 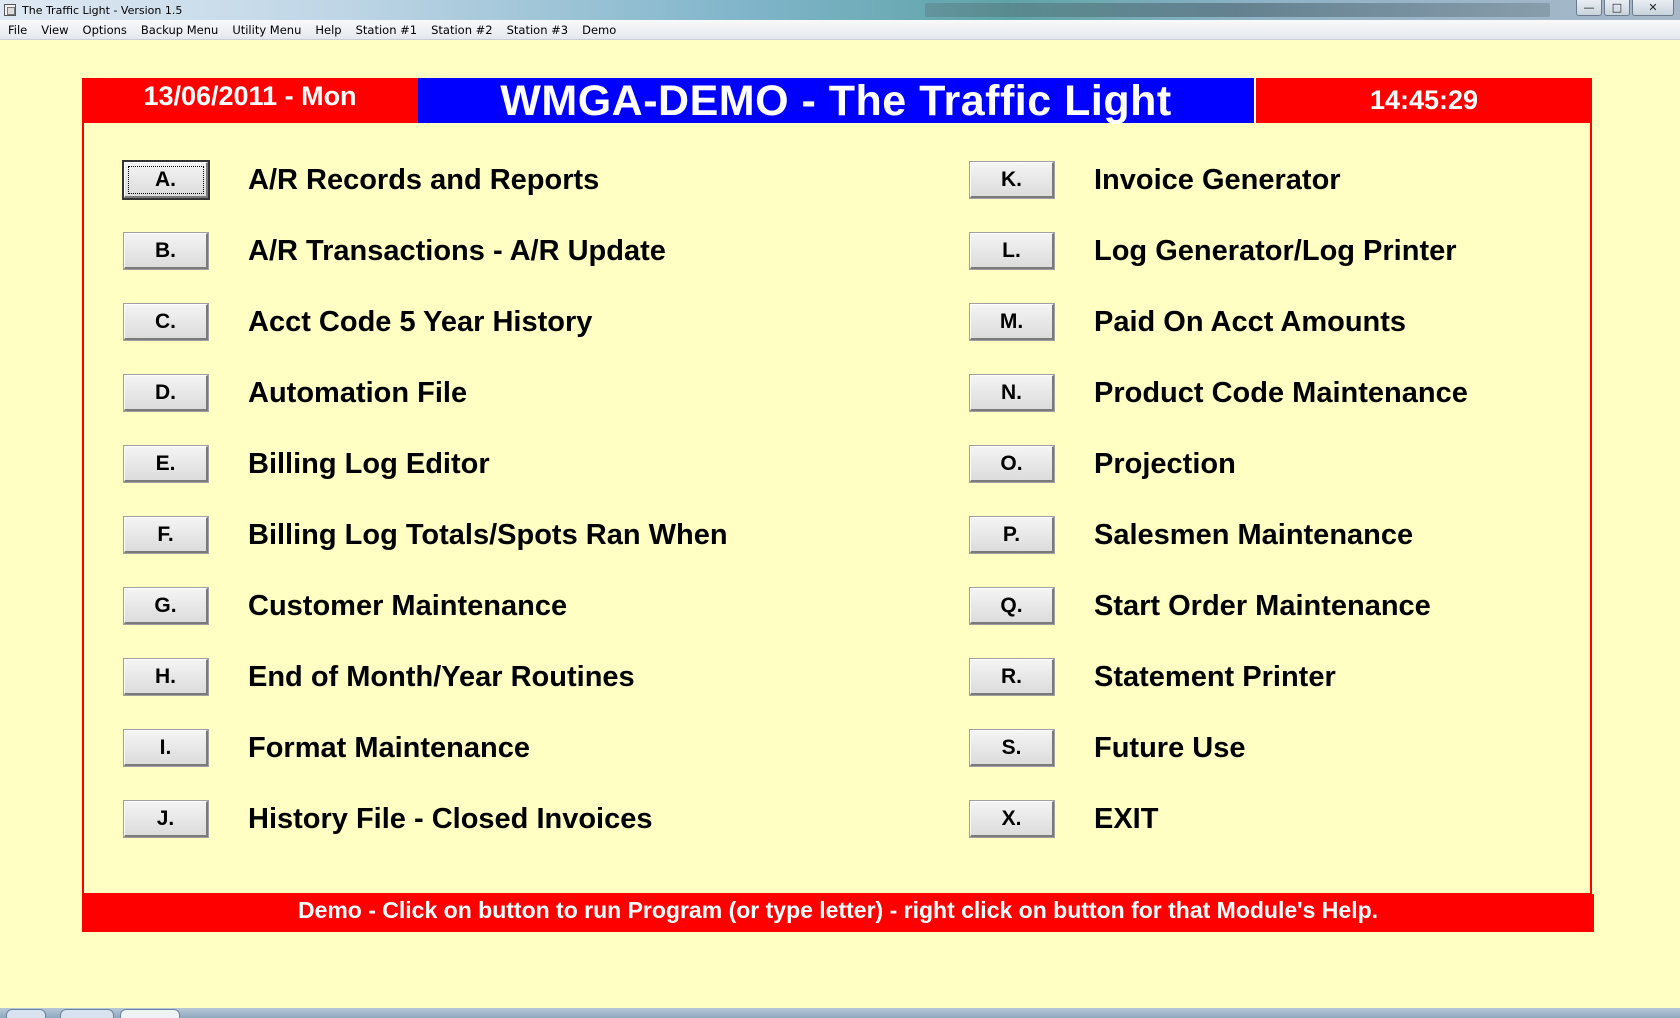 I want to click on window-controls: — □ ✕, so click(x=1625, y=8).